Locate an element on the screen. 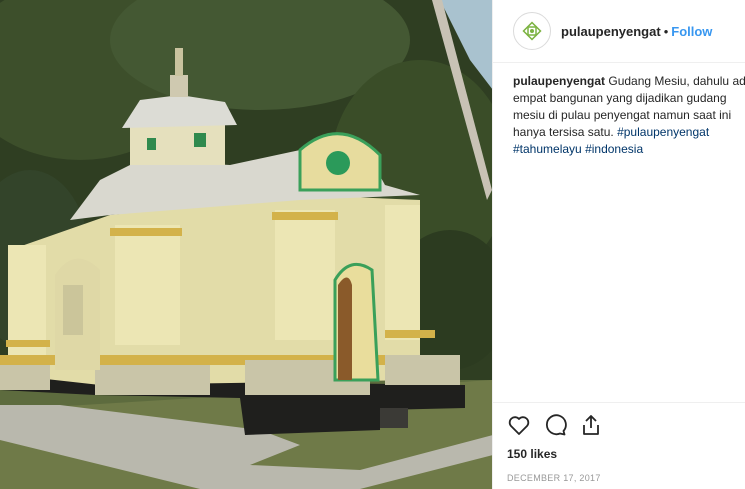  post-footer: 150 likes DECEMBER 17, 2017 is located at coordinates (619, 442).